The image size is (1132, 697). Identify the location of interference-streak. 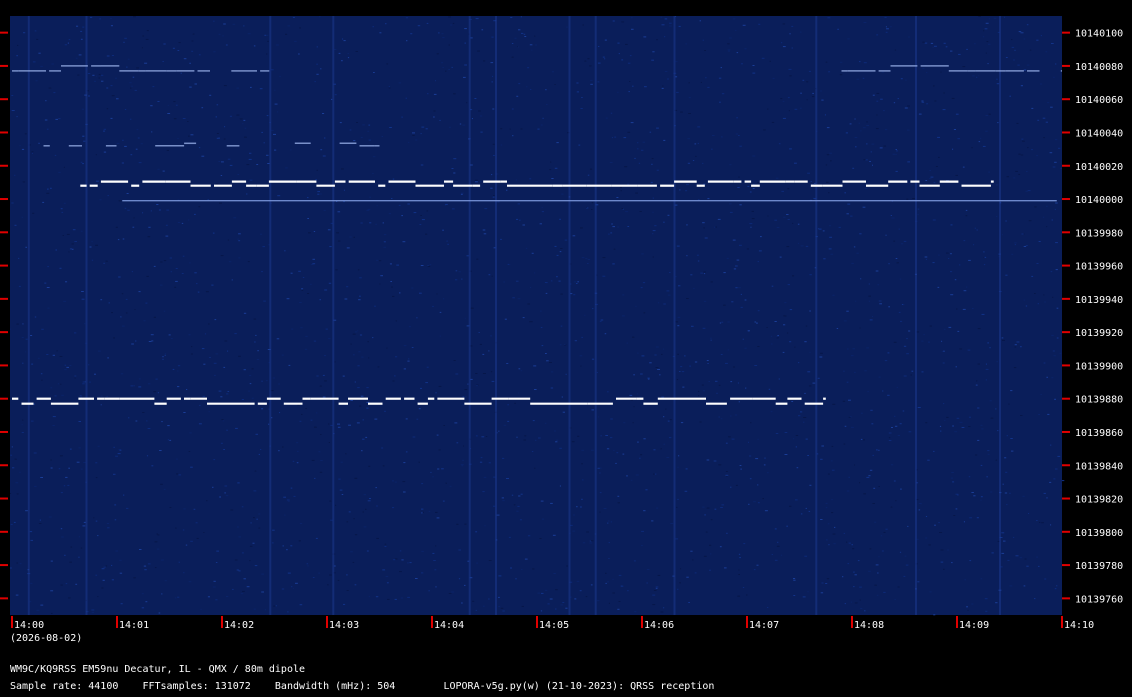
(595, 315).